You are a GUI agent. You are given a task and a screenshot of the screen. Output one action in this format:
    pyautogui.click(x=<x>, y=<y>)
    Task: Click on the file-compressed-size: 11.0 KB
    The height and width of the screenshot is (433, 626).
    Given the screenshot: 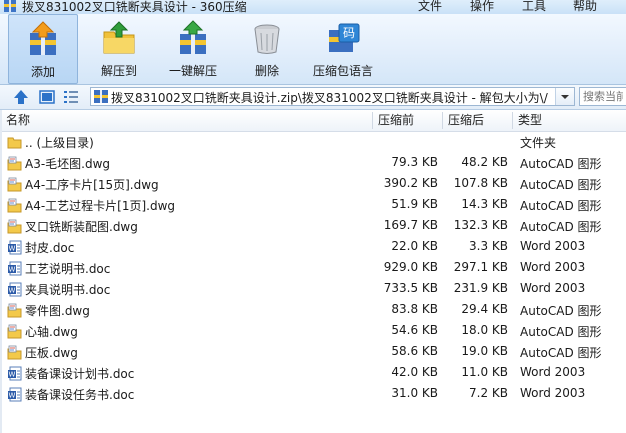 What is the action you would take?
    pyautogui.click(x=484, y=372)
    